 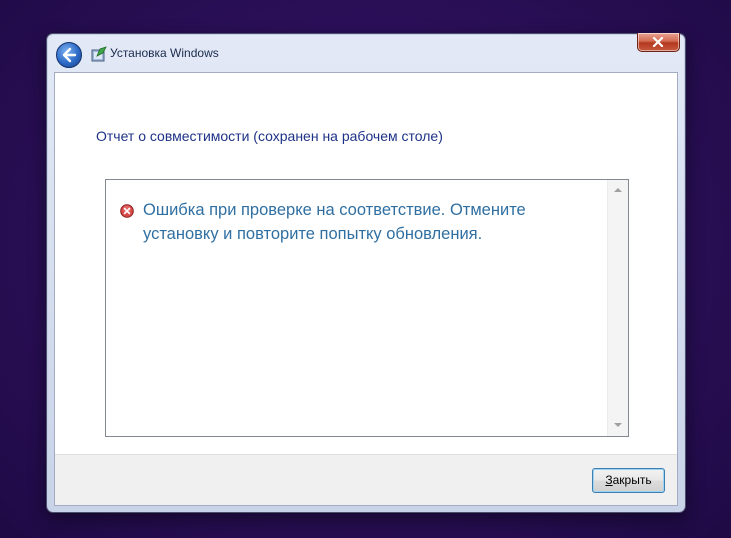 What do you see at coordinates (366, 454) in the screenshot?
I see `footer-divider` at bounding box center [366, 454].